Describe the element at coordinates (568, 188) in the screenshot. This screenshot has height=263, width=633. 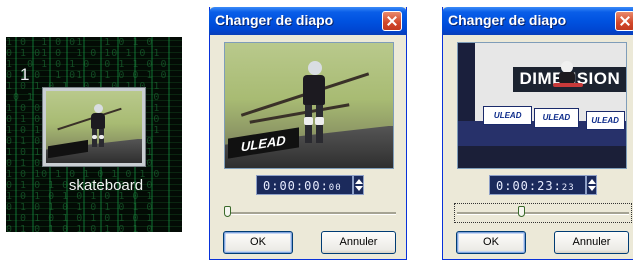
I see `timecode-frames: 23` at that location.